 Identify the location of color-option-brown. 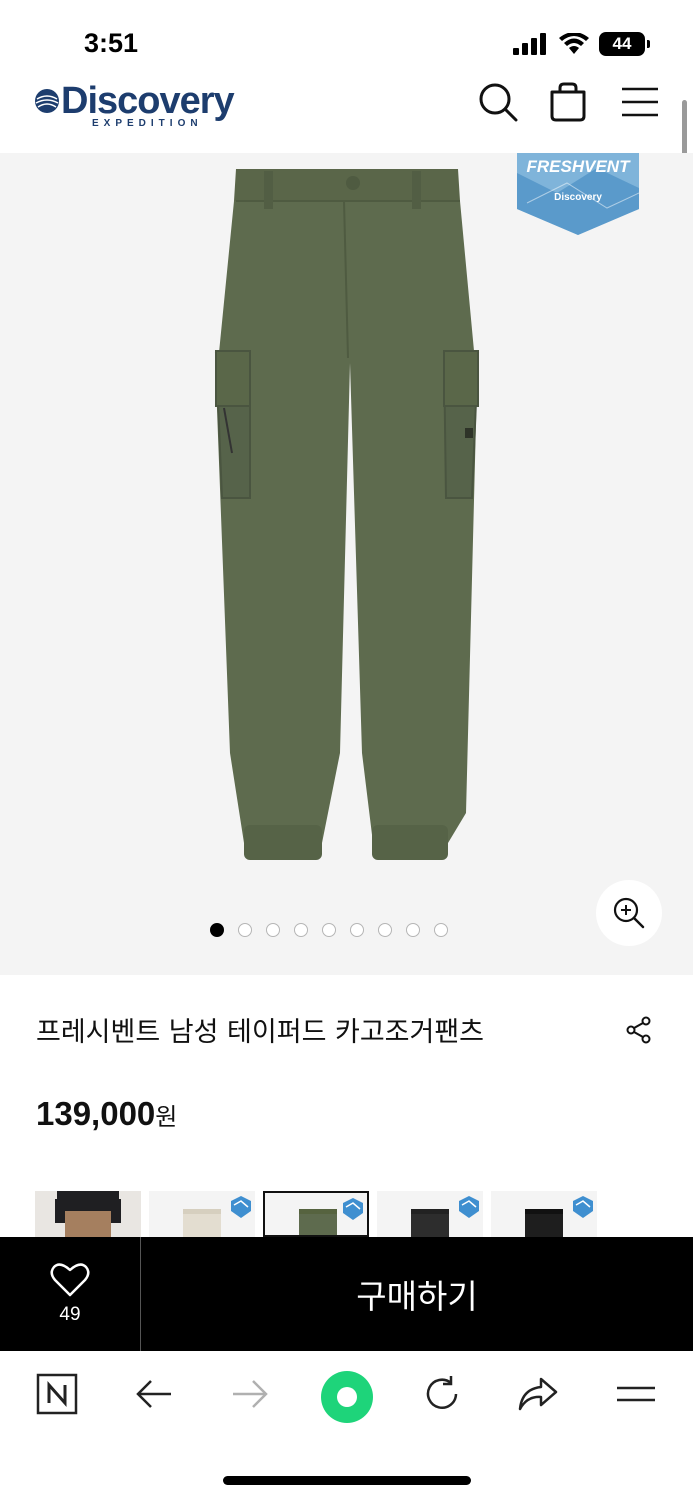
(88, 1214).